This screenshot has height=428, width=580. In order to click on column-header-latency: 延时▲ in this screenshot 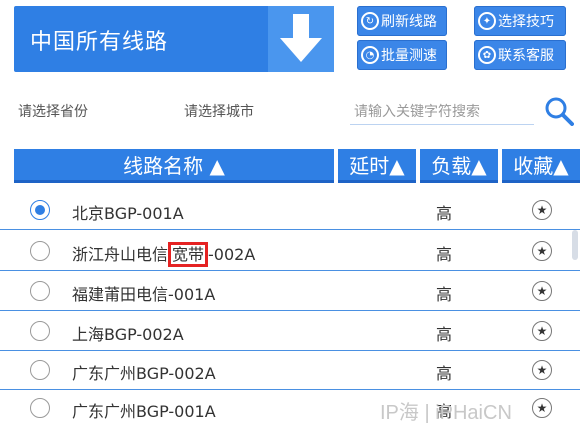, I will do `click(377, 166)`.